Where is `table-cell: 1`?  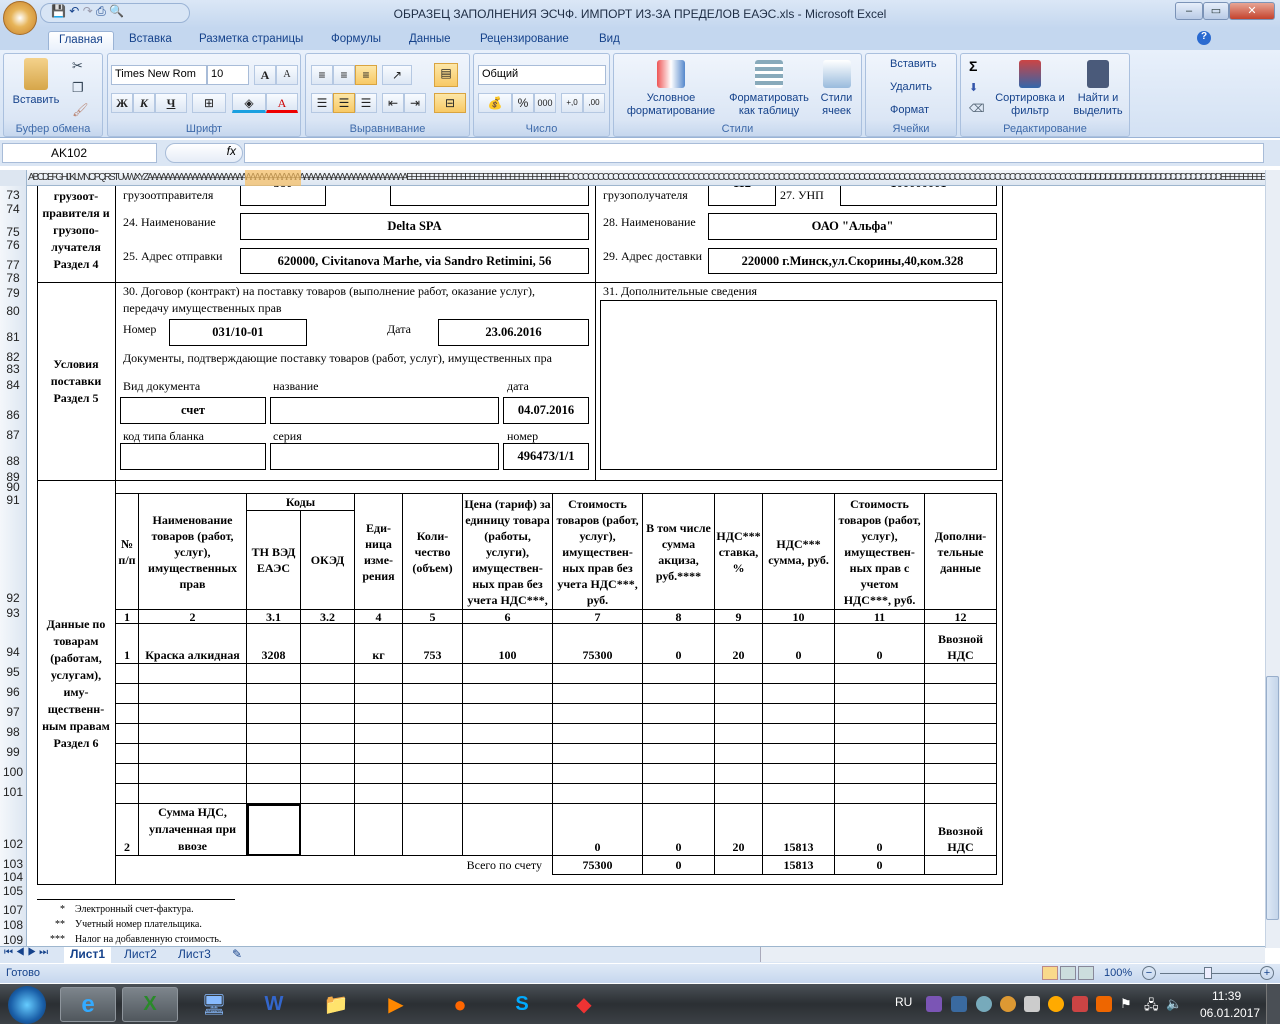
table-cell: 1 is located at coordinates (127, 643).